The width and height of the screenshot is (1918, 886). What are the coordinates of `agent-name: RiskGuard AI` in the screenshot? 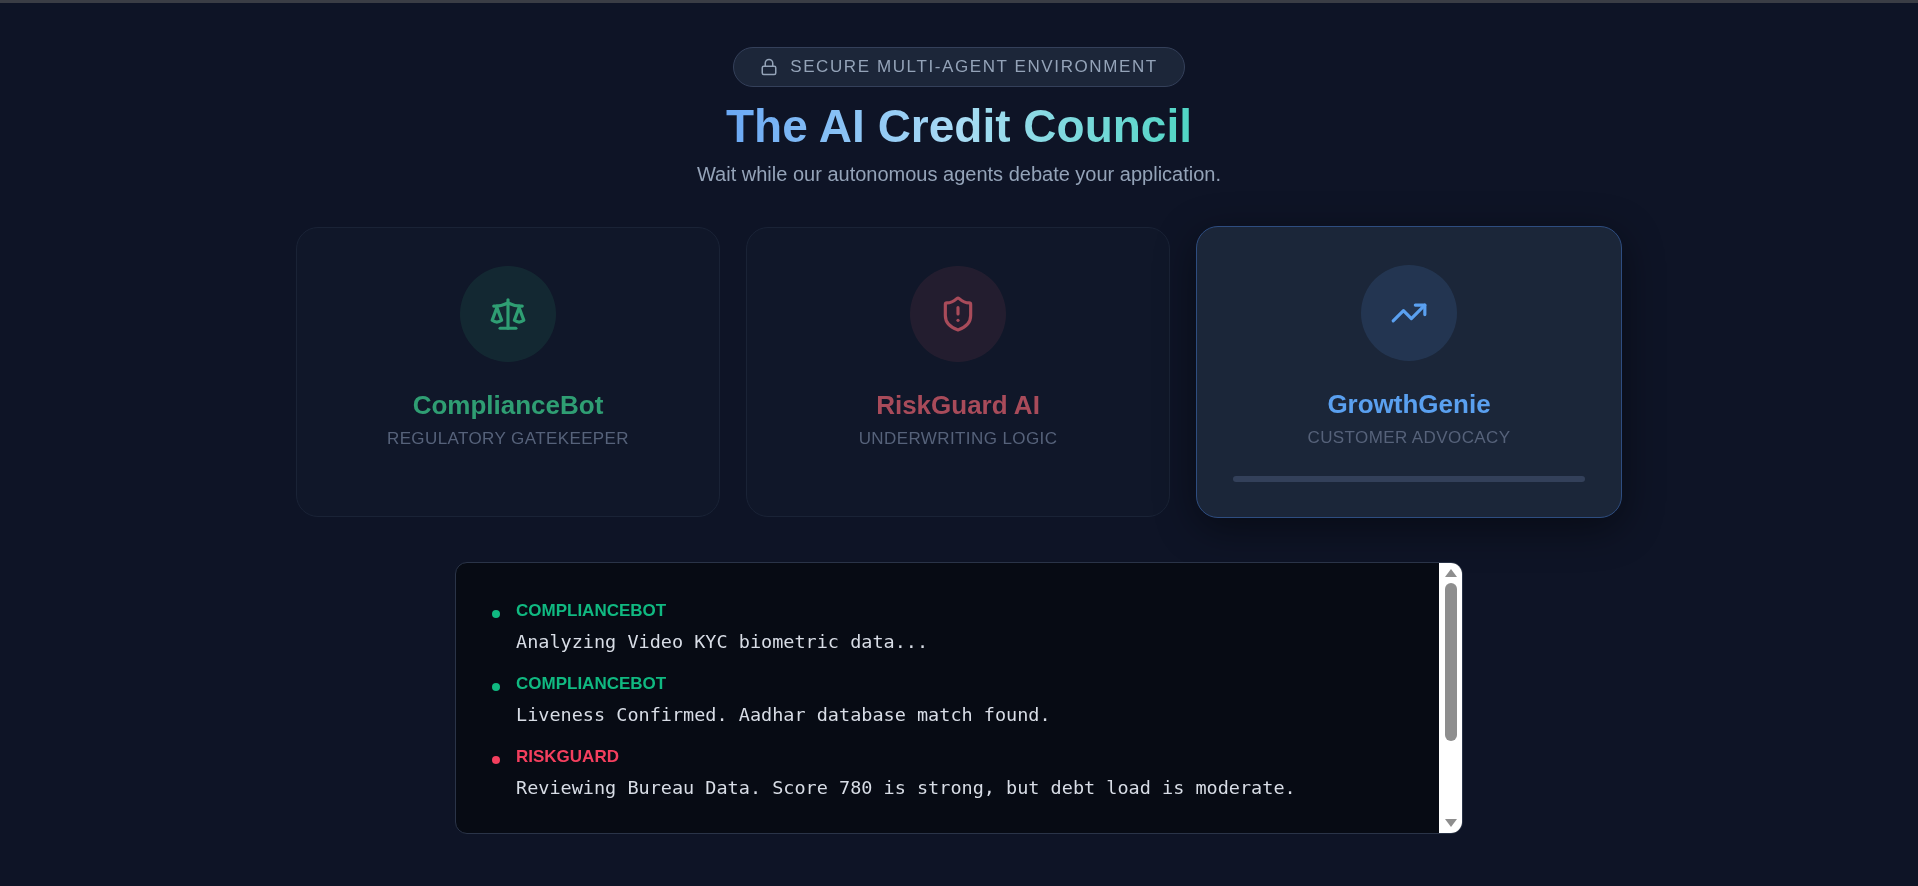 It's located at (958, 405).